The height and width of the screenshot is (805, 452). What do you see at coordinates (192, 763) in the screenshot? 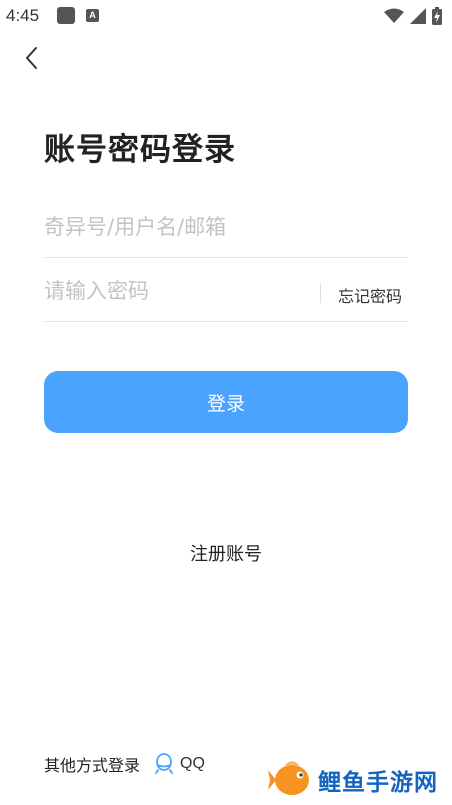
I see `qq-label: QQ` at bounding box center [192, 763].